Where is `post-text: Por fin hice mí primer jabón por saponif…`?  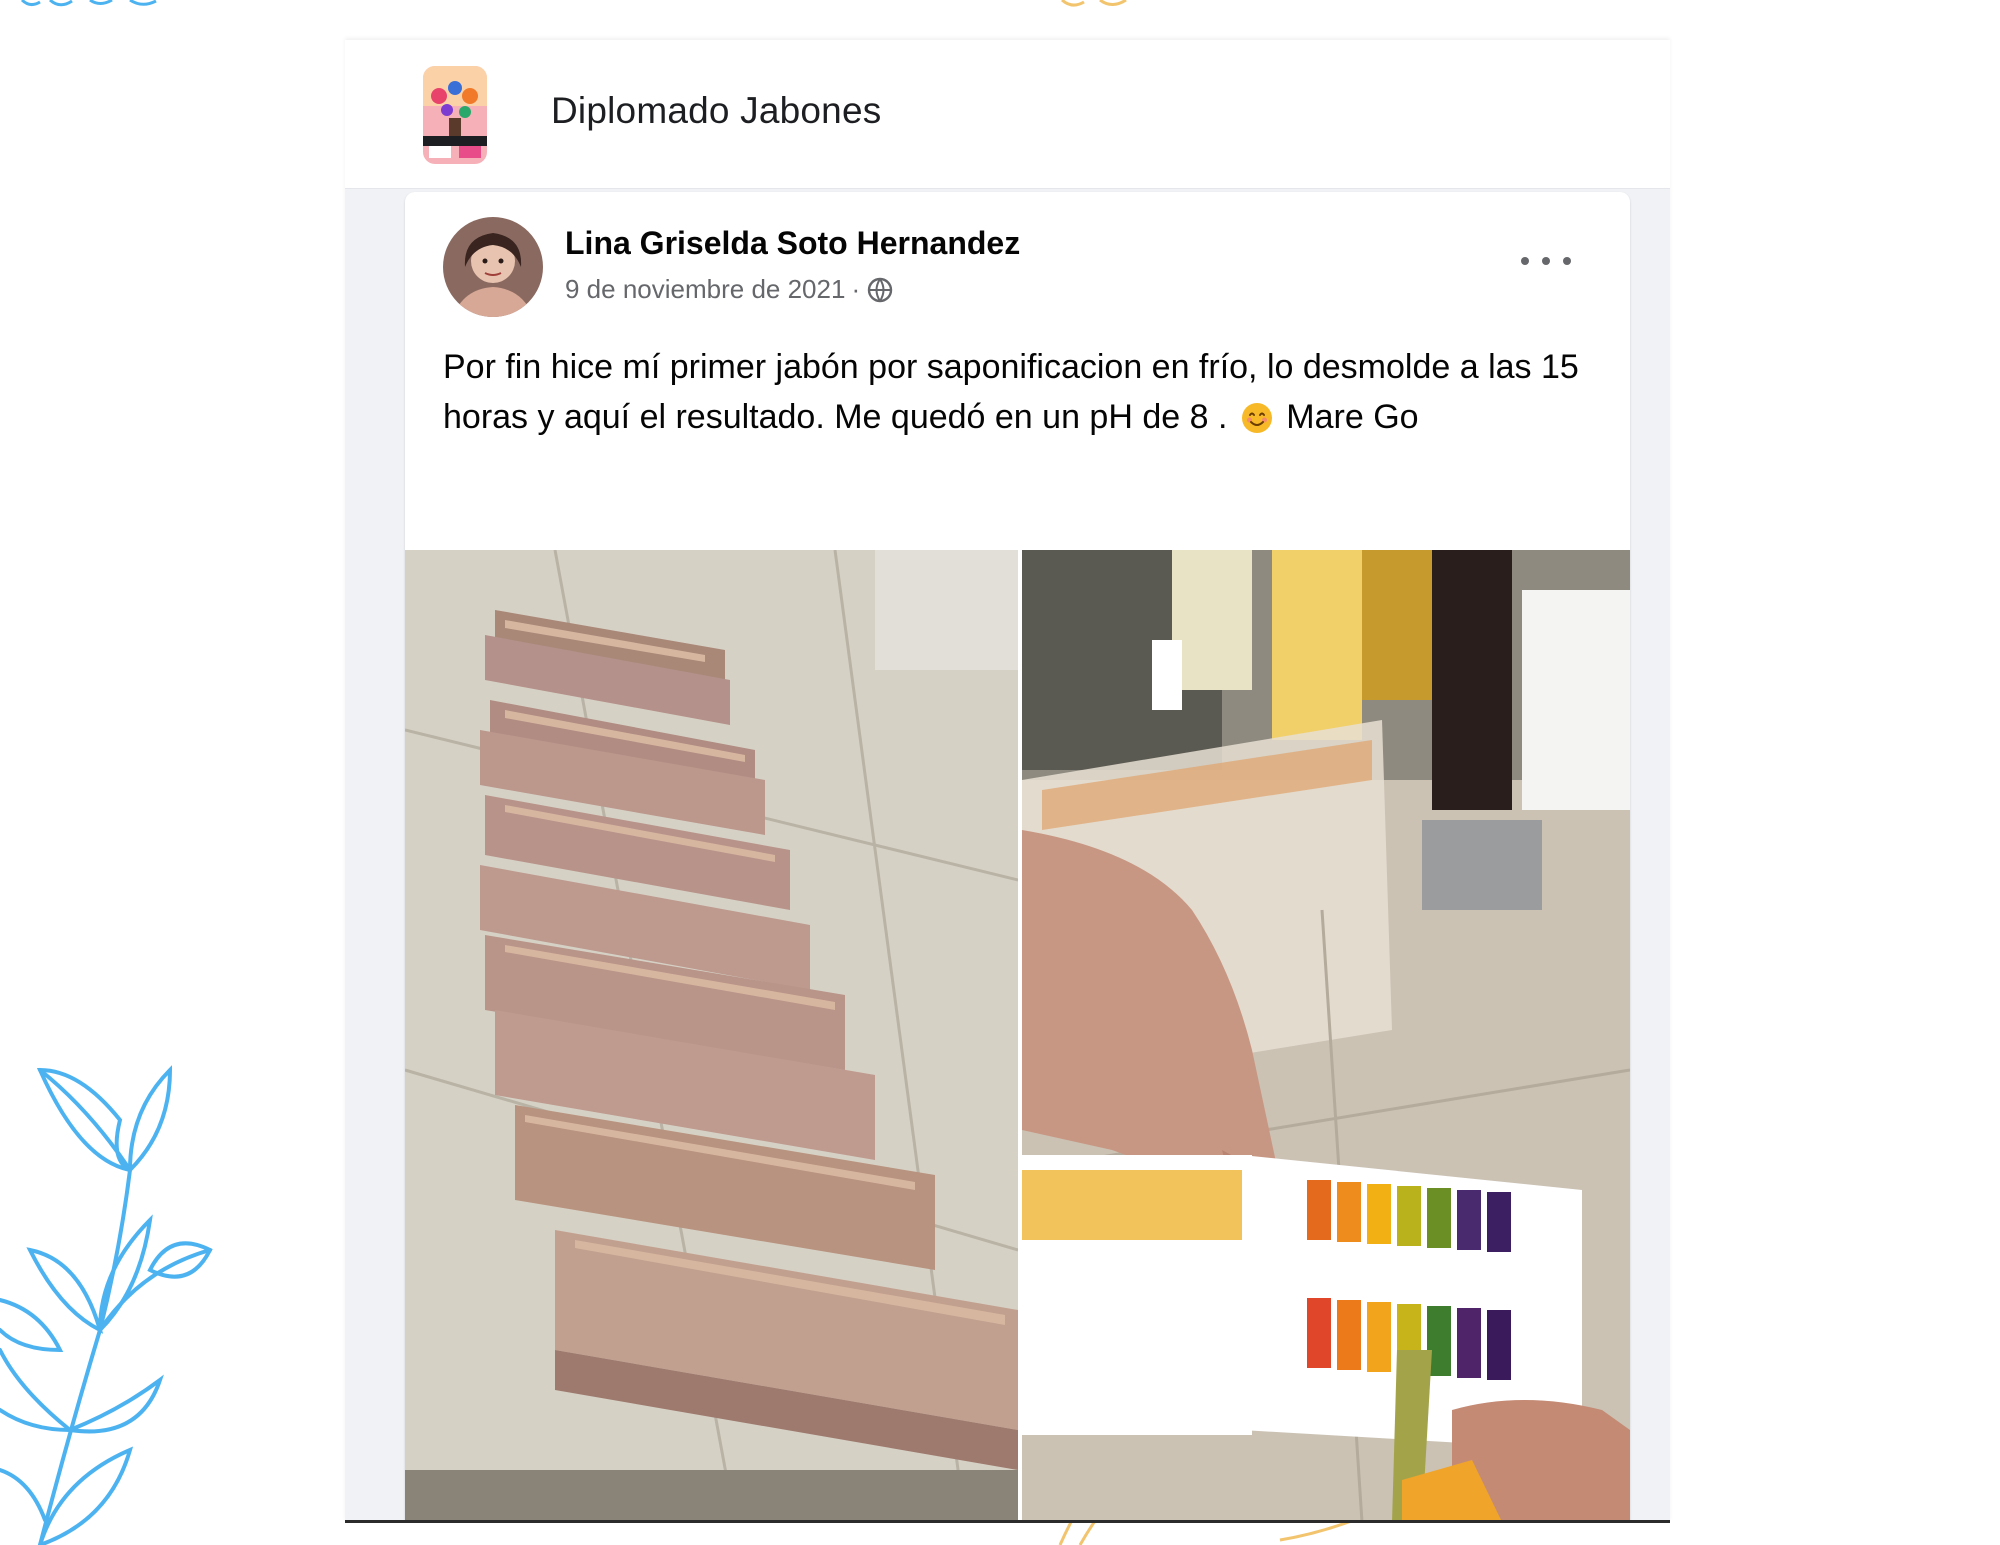 post-text: Por fin hice mí primer jabón por saponif… is located at coordinates (1023, 392).